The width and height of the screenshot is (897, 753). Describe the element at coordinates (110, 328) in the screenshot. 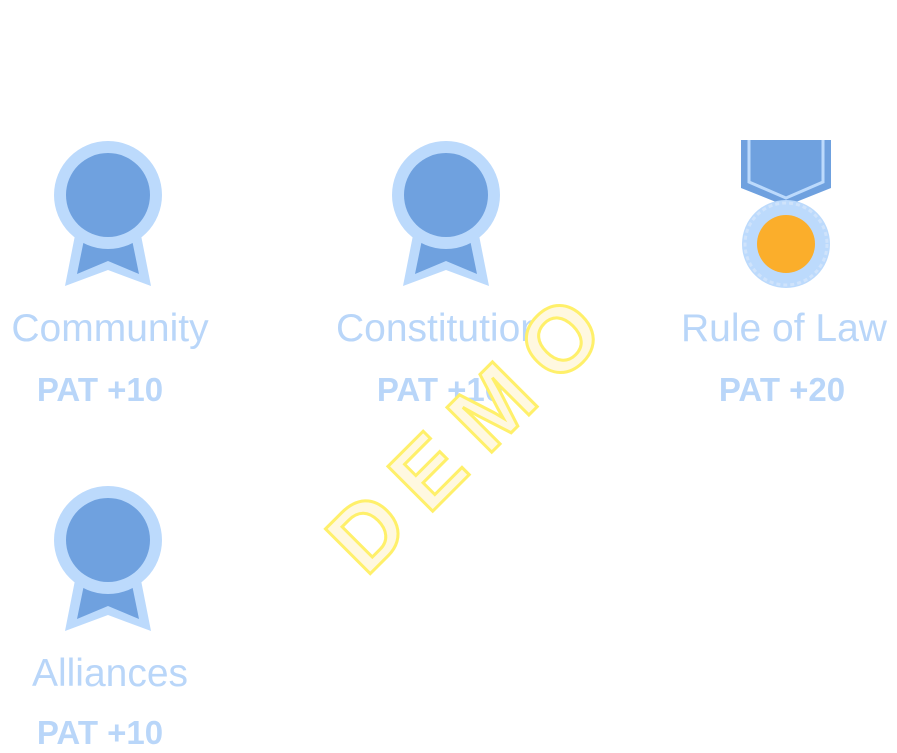

I see `badge-name: Community` at that location.